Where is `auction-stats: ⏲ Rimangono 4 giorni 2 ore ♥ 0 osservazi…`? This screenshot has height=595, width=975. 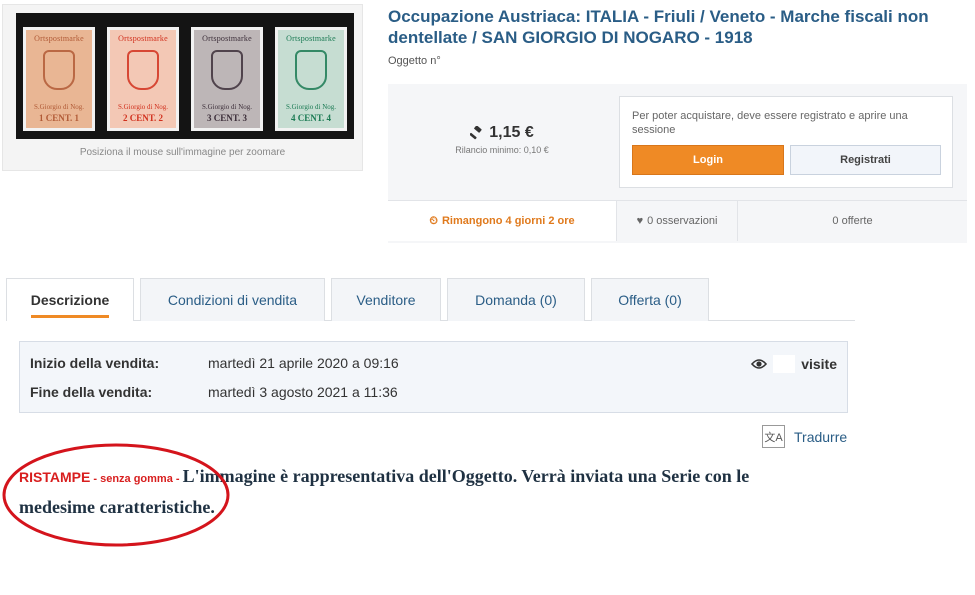
auction-stats: ⏲ Rimangono 4 giorni 2 ore ♥ 0 osservazi… is located at coordinates (677, 220).